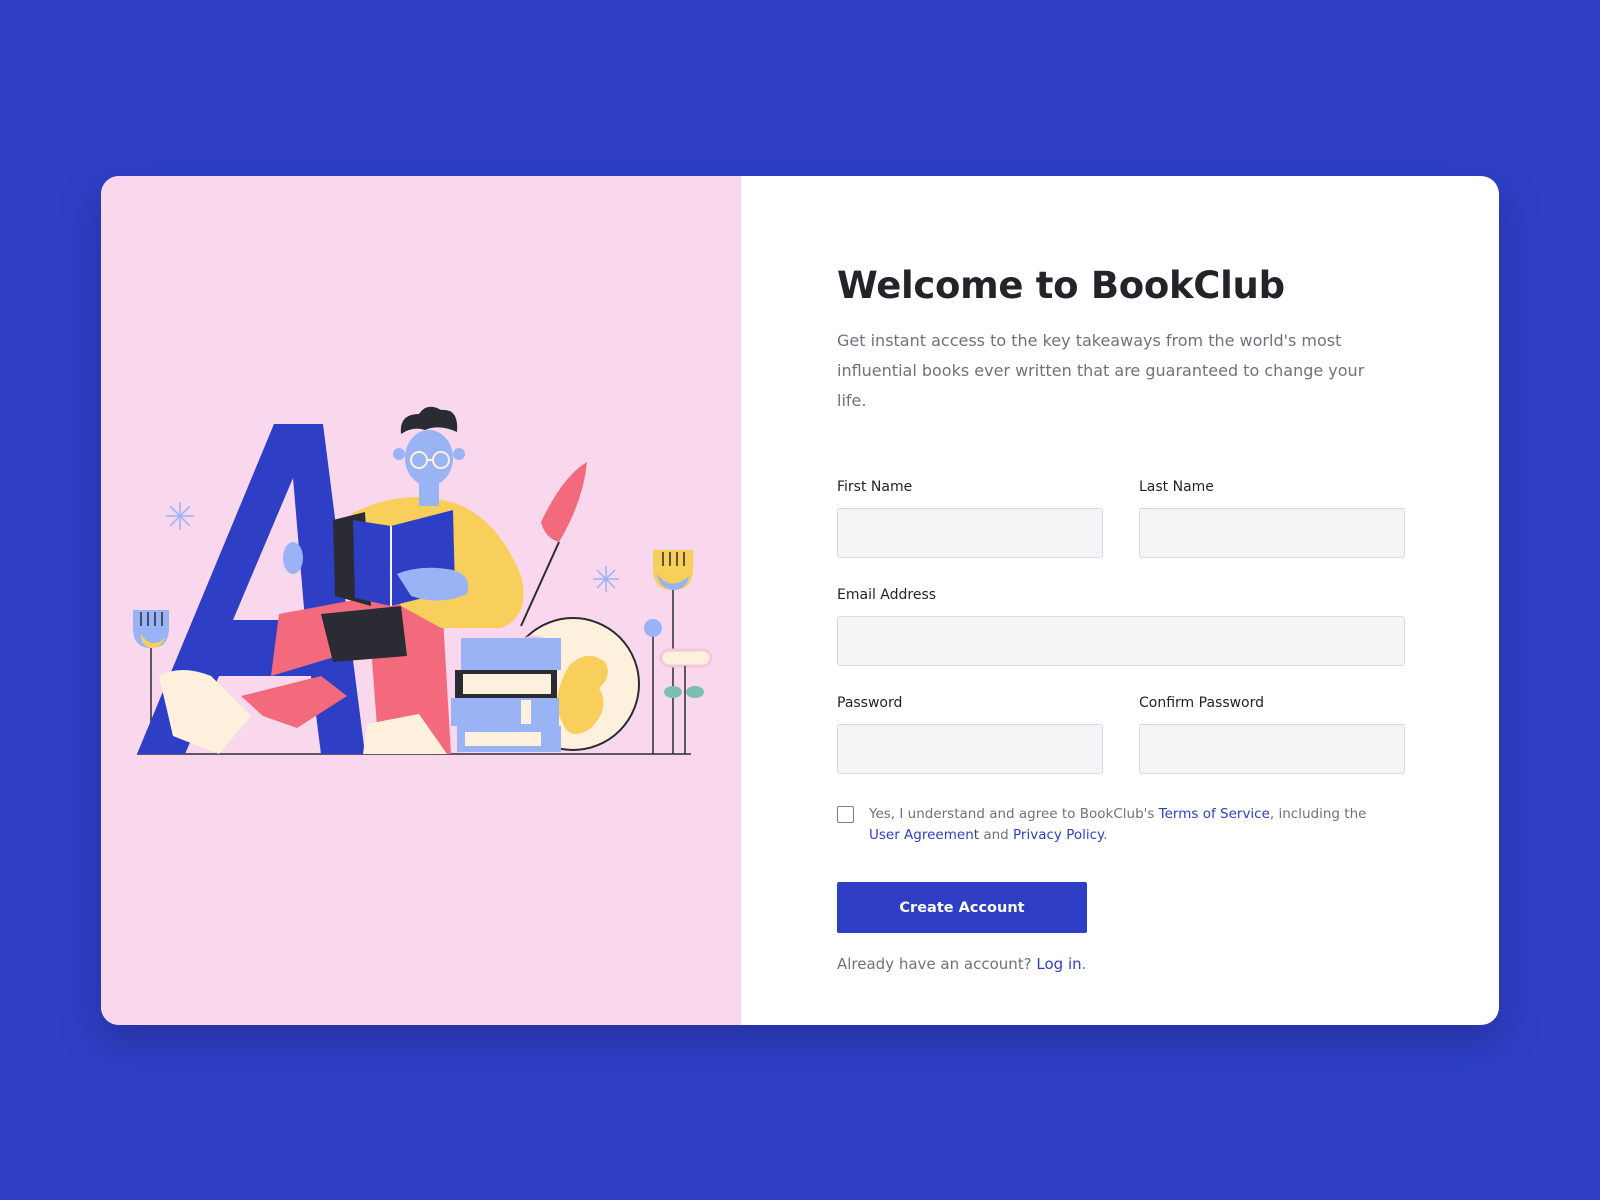 The width and height of the screenshot is (1600, 1200). What do you see at coordinates (970, 533) in the screenshot?
I see `first-name-input` at bounding box center [970, 533].